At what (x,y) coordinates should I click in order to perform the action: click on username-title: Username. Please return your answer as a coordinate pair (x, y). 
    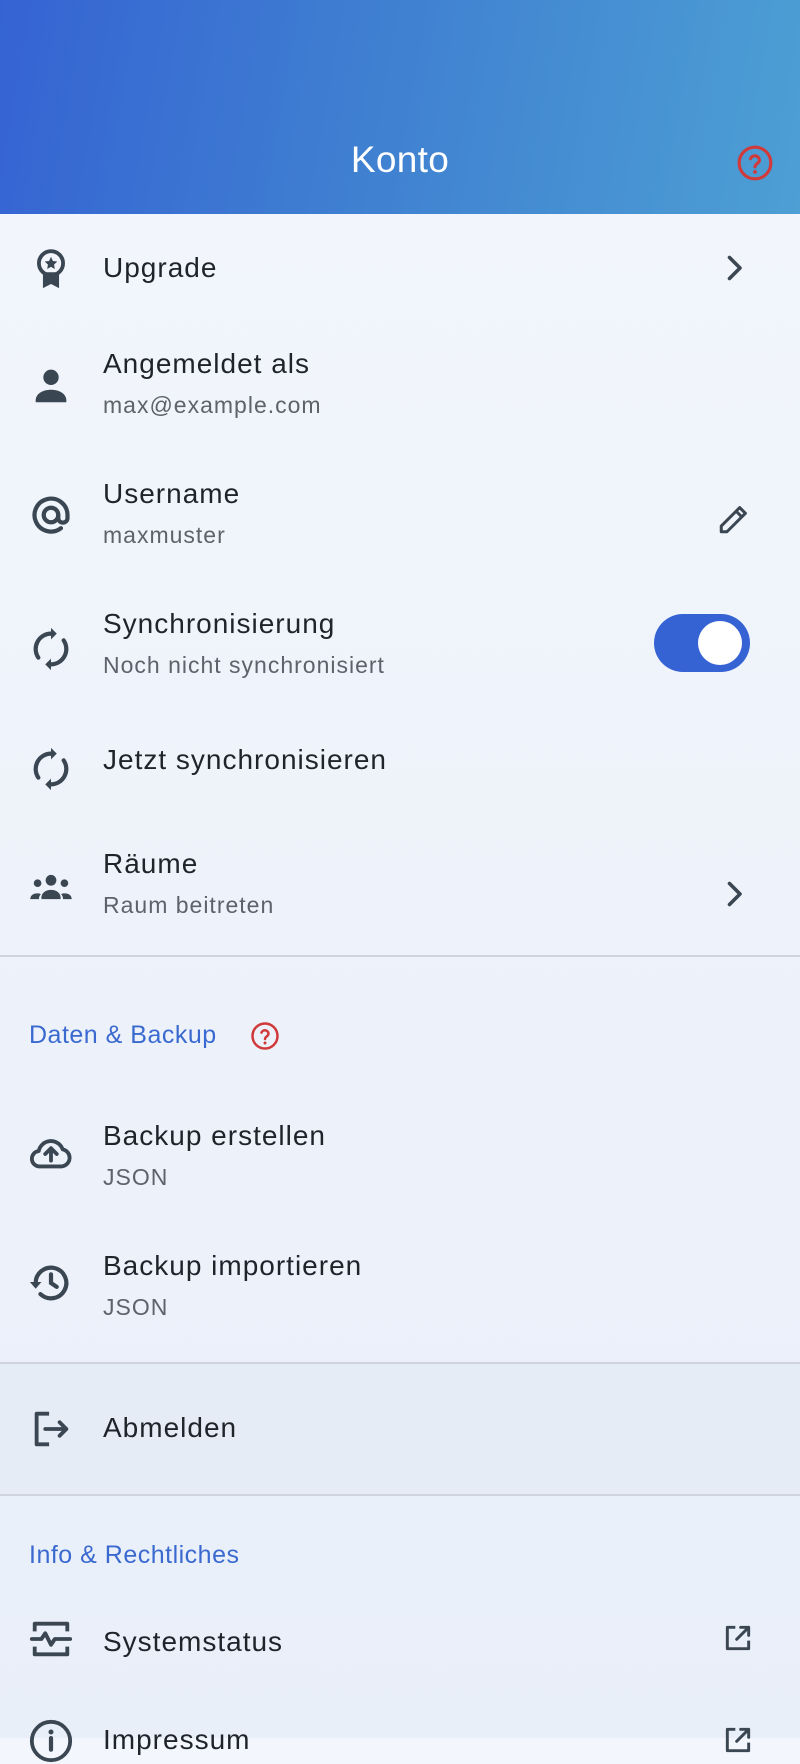
    Looking at the image, I should click on (172, 493).